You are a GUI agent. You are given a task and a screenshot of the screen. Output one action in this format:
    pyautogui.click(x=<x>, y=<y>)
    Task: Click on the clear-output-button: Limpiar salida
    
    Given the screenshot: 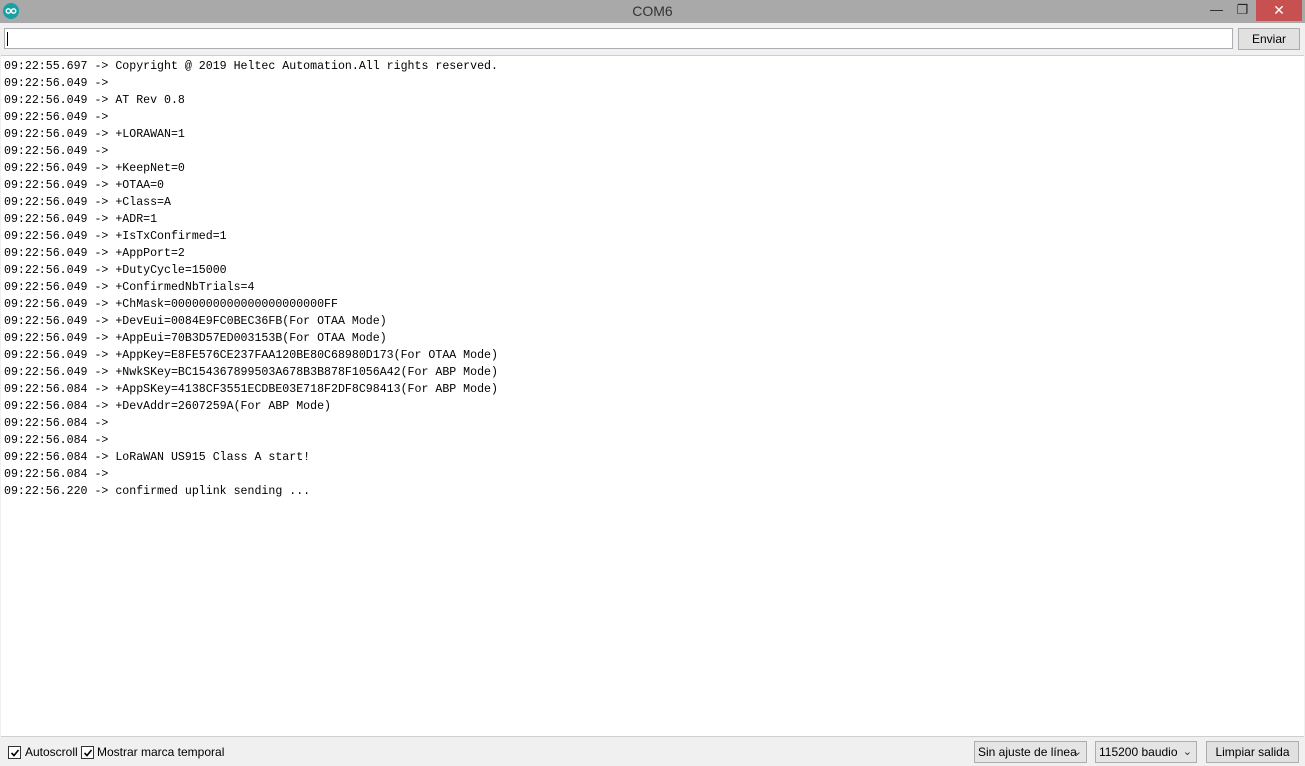 What is the action you would take?
    pyautogui.click(x=1252, y=752)
    